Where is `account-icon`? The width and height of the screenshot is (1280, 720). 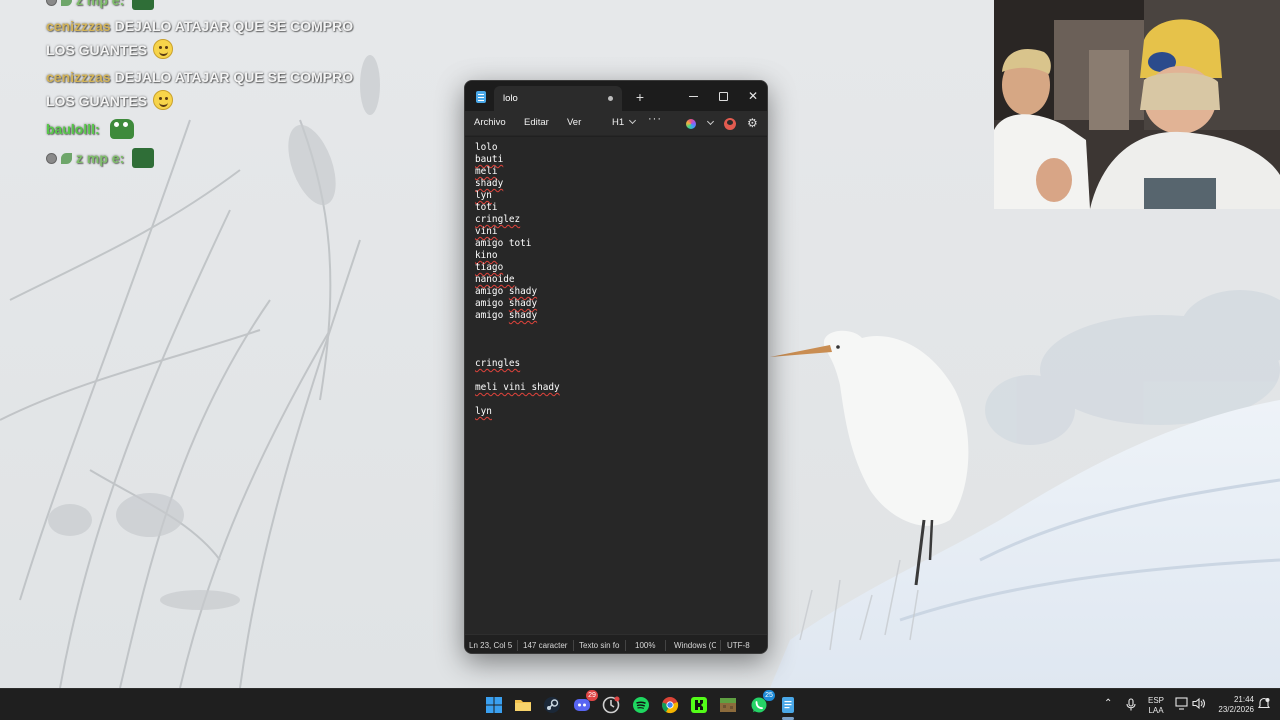 account-icon is located at coordinates (730, 124).